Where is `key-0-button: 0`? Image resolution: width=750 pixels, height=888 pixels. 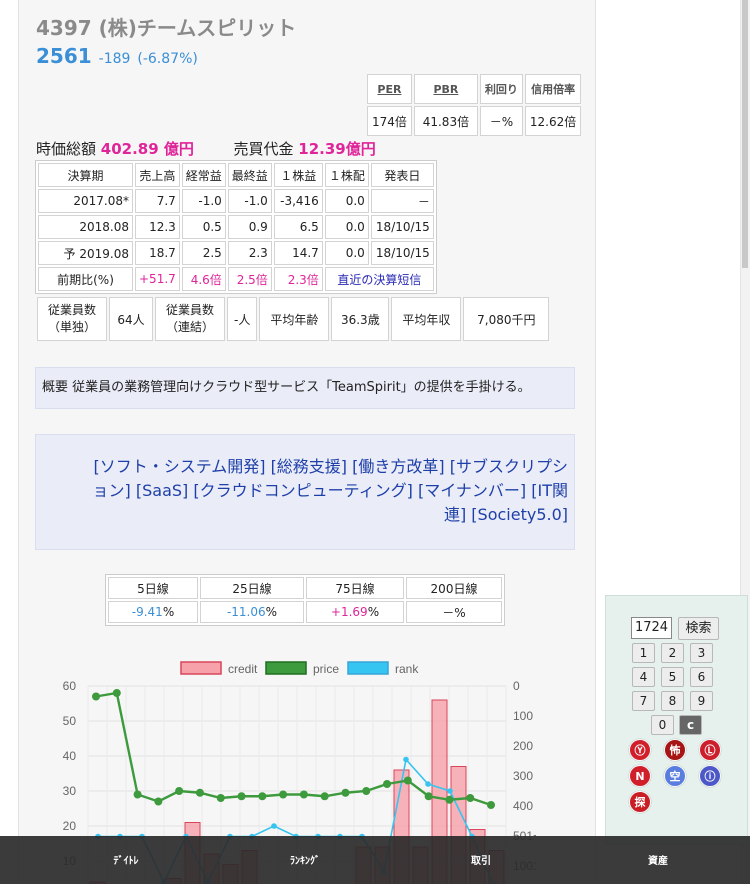
key-0-button: 0 is located at coordinates (662, 725).